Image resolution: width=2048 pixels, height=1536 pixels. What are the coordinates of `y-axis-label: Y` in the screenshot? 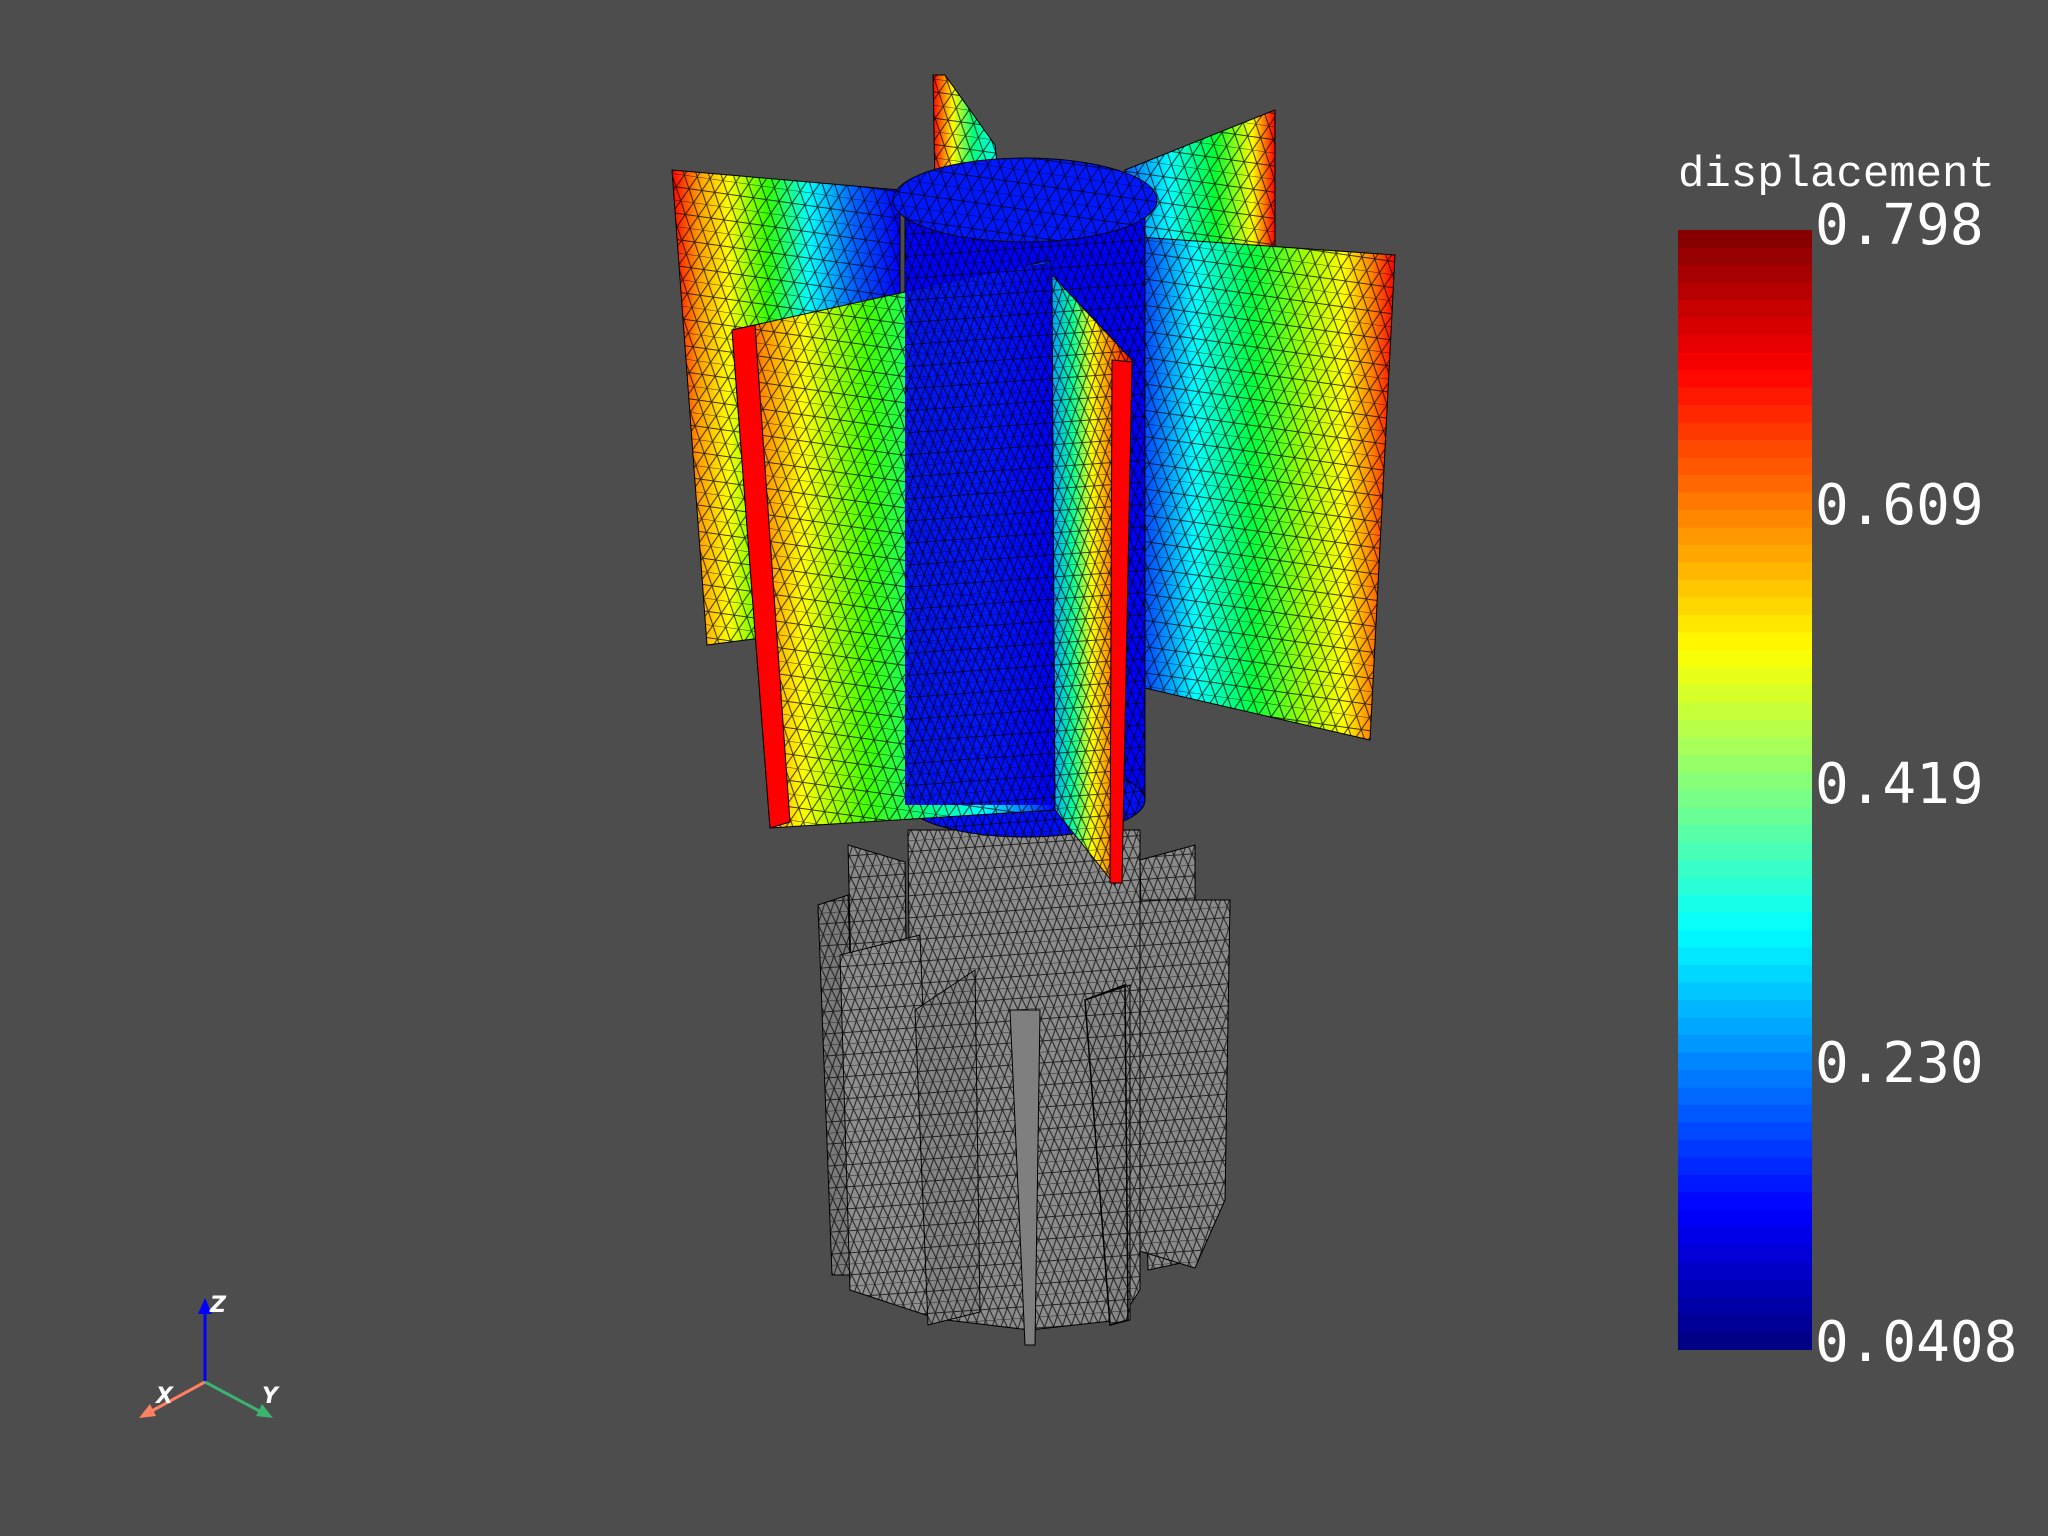 It's located at (271, 1396).